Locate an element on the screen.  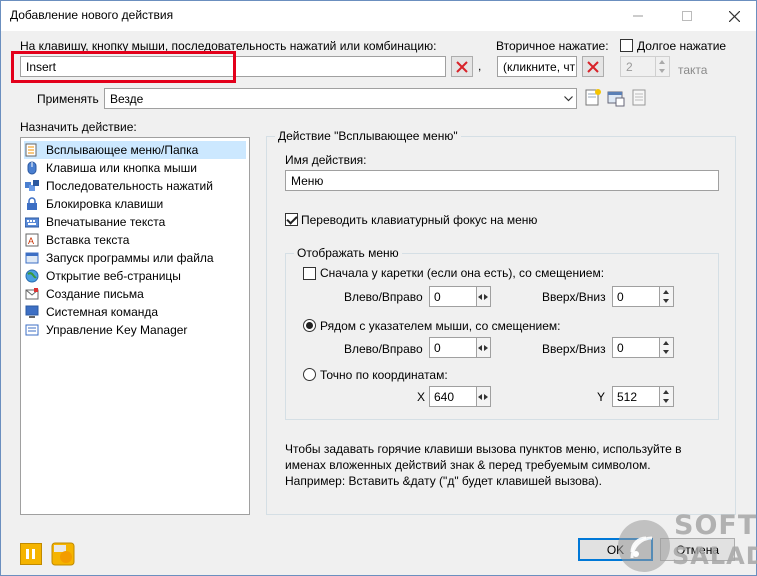
action-item-key-or-mouse: Клавиша или кнопка мыши is located at coordinates (135, 168).